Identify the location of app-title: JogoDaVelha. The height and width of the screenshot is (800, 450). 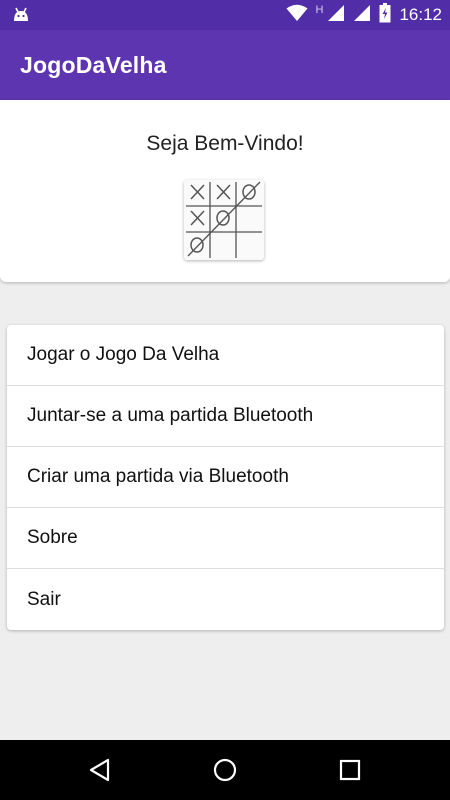
(93, 65).